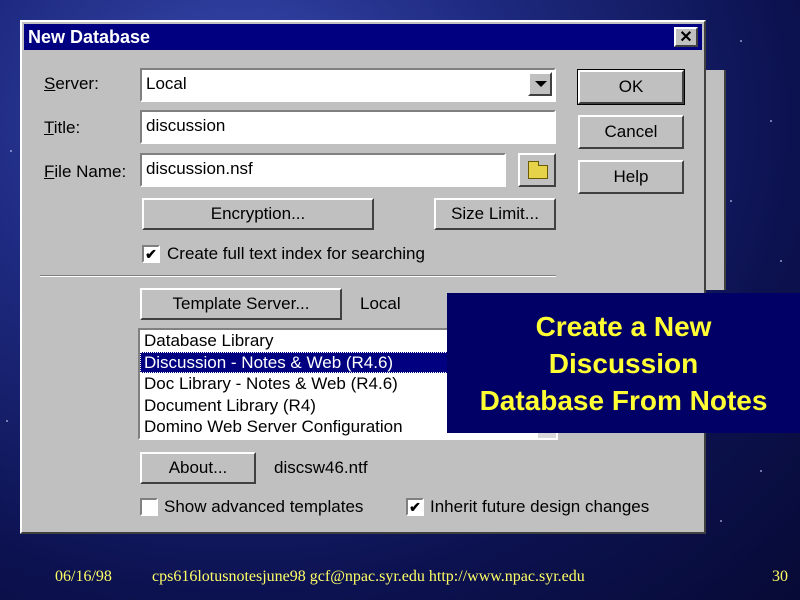 The image size is (800, 600). I want to click on caption-line-3: Database From Notes, so click(623, 400).